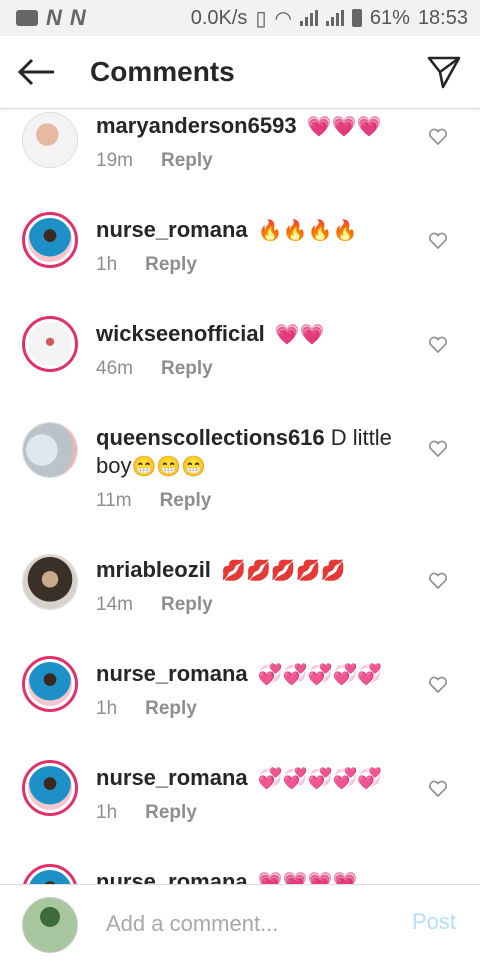 The width and height of the screenshot is (480, 961). I want to click on comment-text: wickseenofficial 💗💗, so click(261, 334).